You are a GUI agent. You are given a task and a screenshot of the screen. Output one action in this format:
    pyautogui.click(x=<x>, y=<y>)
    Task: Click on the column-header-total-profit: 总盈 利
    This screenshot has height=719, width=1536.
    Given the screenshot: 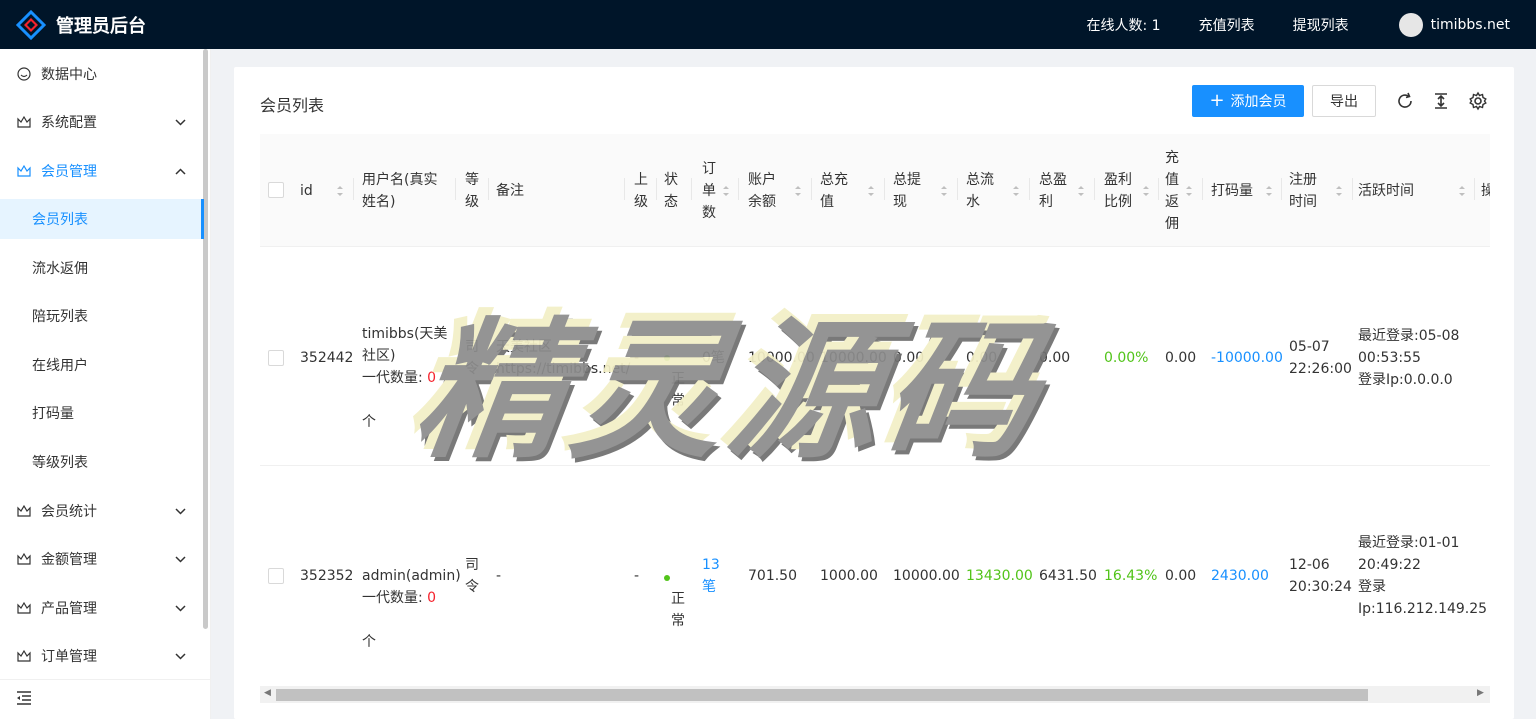 What is the action you would take?
    pyautogui.click(x=1053, y=190)
    